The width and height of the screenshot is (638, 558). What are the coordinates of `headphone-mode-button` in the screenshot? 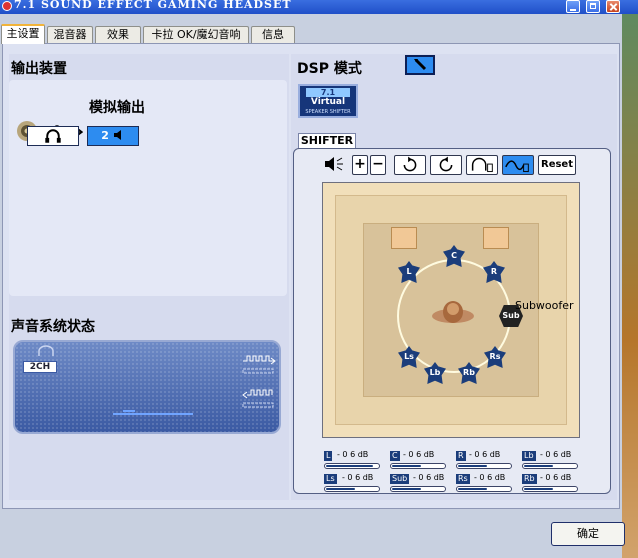 It's located at (482, 165).